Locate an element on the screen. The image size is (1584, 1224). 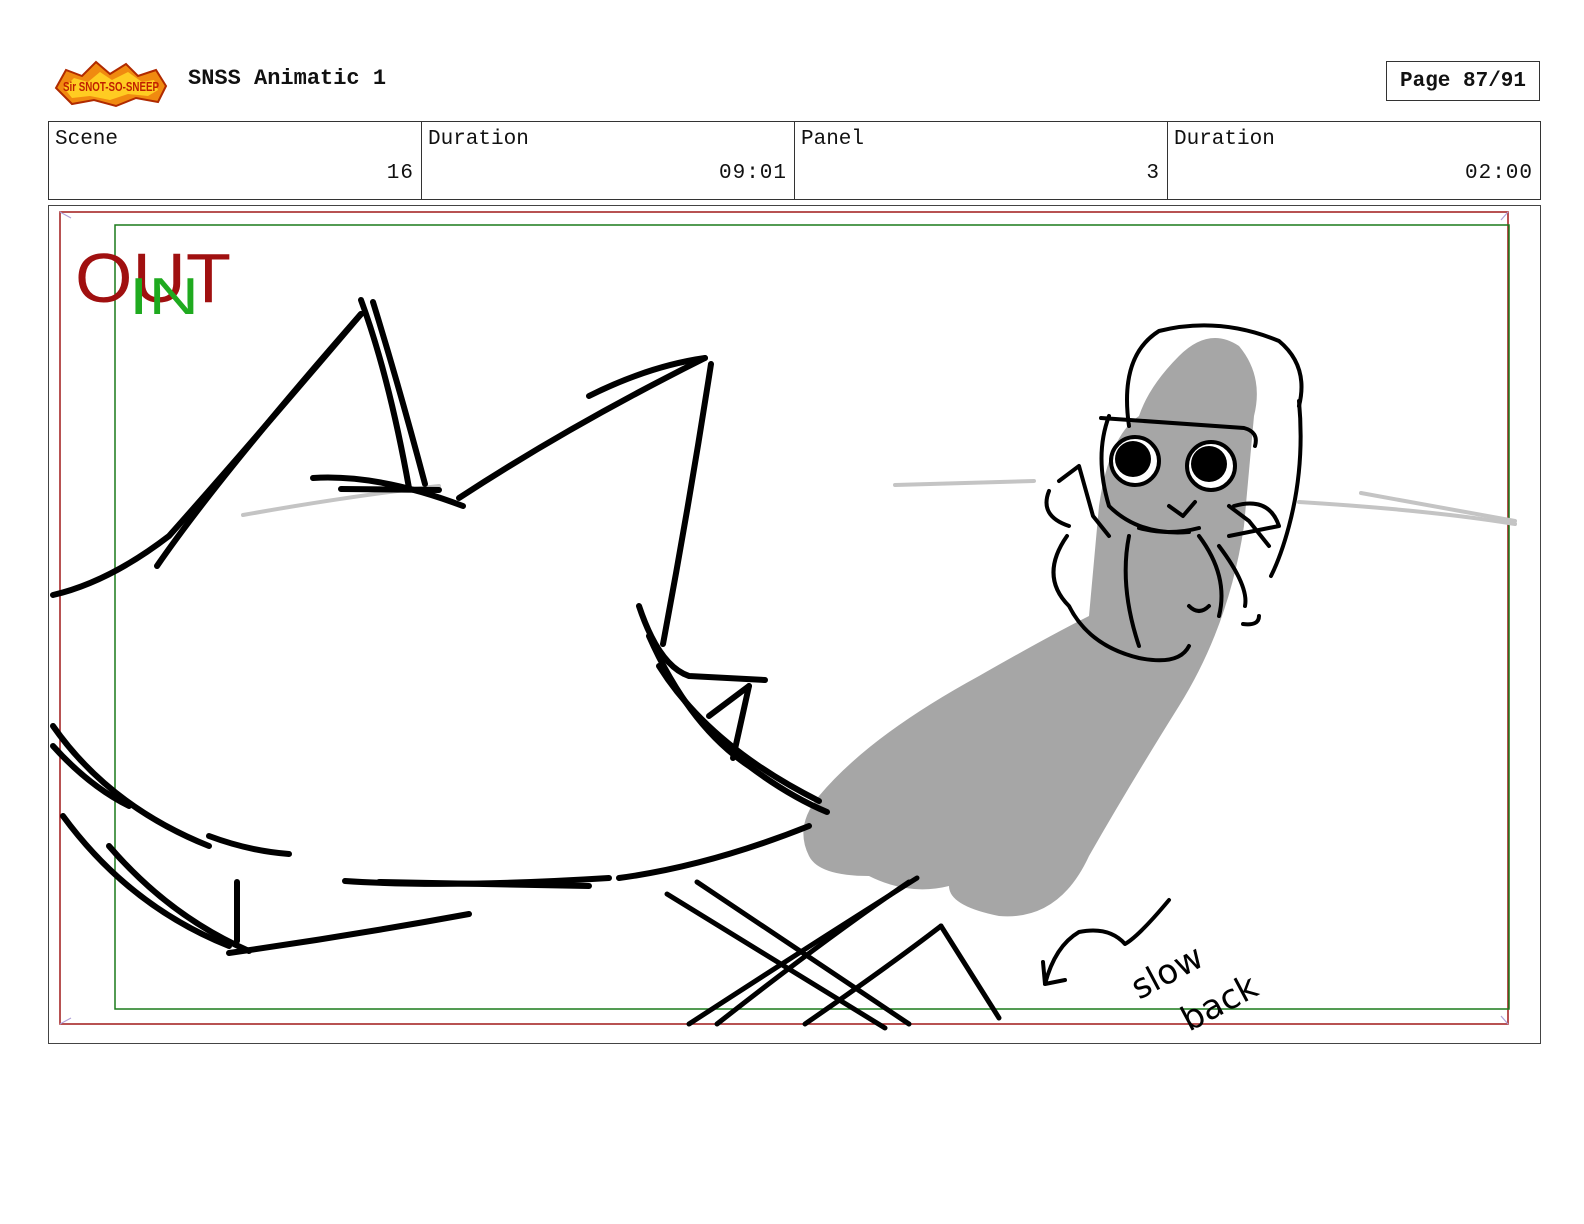
scene-label: Scene is located at coordinates (87, 139).